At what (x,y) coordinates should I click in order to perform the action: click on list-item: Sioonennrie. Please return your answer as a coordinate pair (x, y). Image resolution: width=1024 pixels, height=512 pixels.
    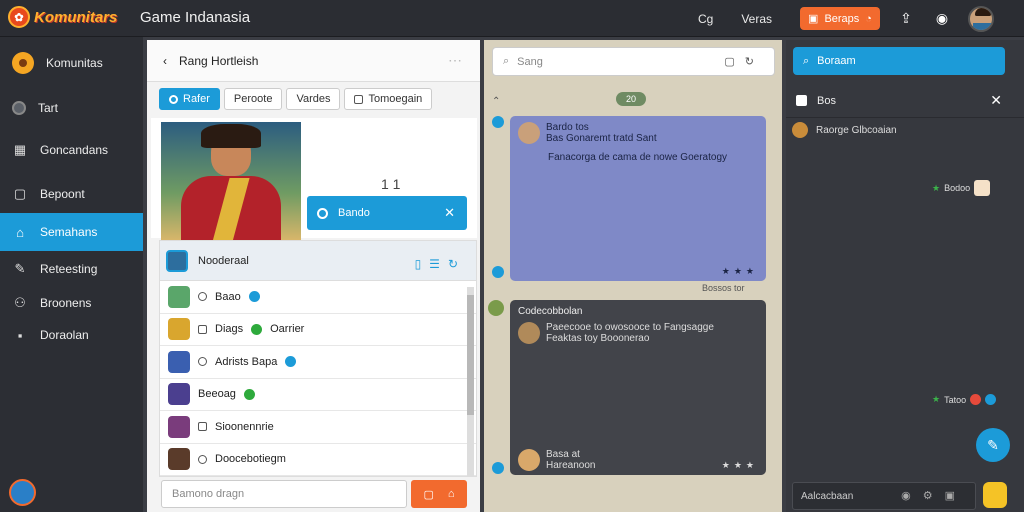
    Looking at the image, I should click on (318, 427).